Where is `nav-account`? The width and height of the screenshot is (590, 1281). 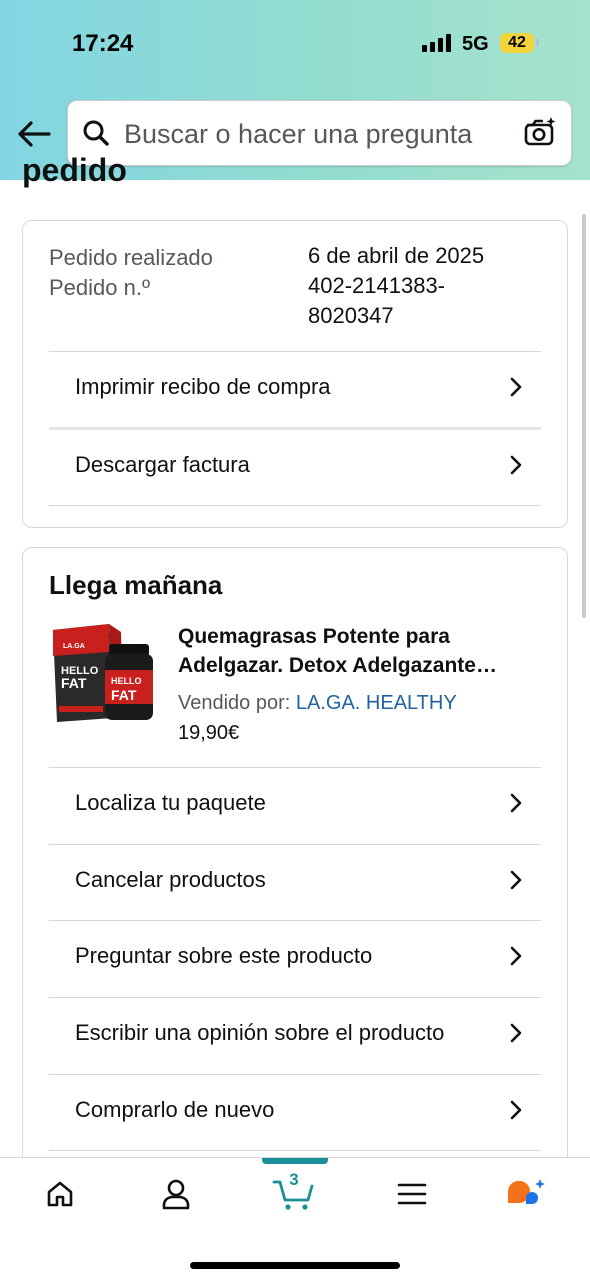
nav-account is located at coordinates (176, 1194).